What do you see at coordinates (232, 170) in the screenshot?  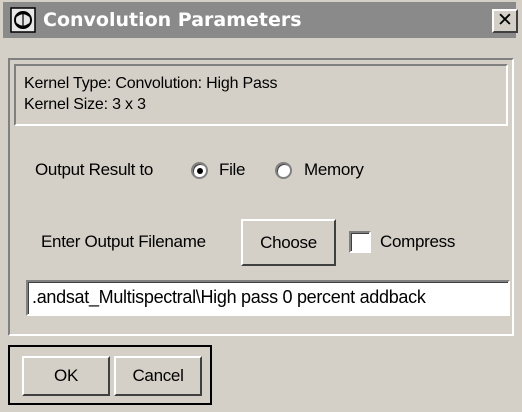 I see `radio-file-label: File` at bounding box center [232, 170].